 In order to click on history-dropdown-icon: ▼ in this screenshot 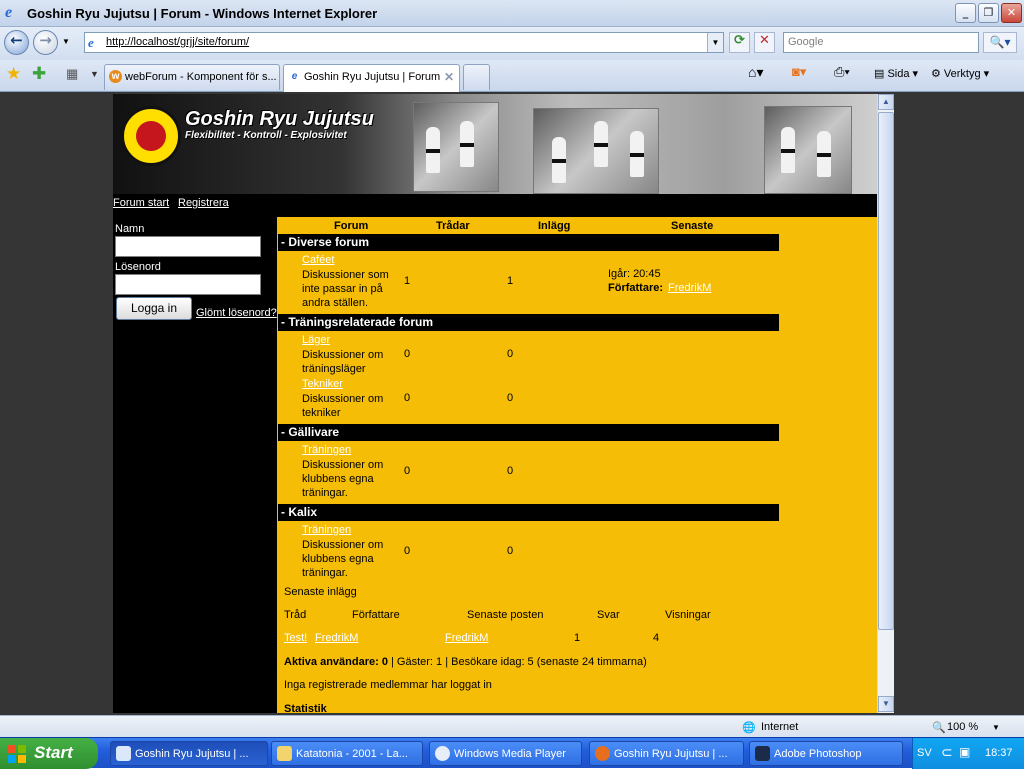, I will do `click(66, 41)`.